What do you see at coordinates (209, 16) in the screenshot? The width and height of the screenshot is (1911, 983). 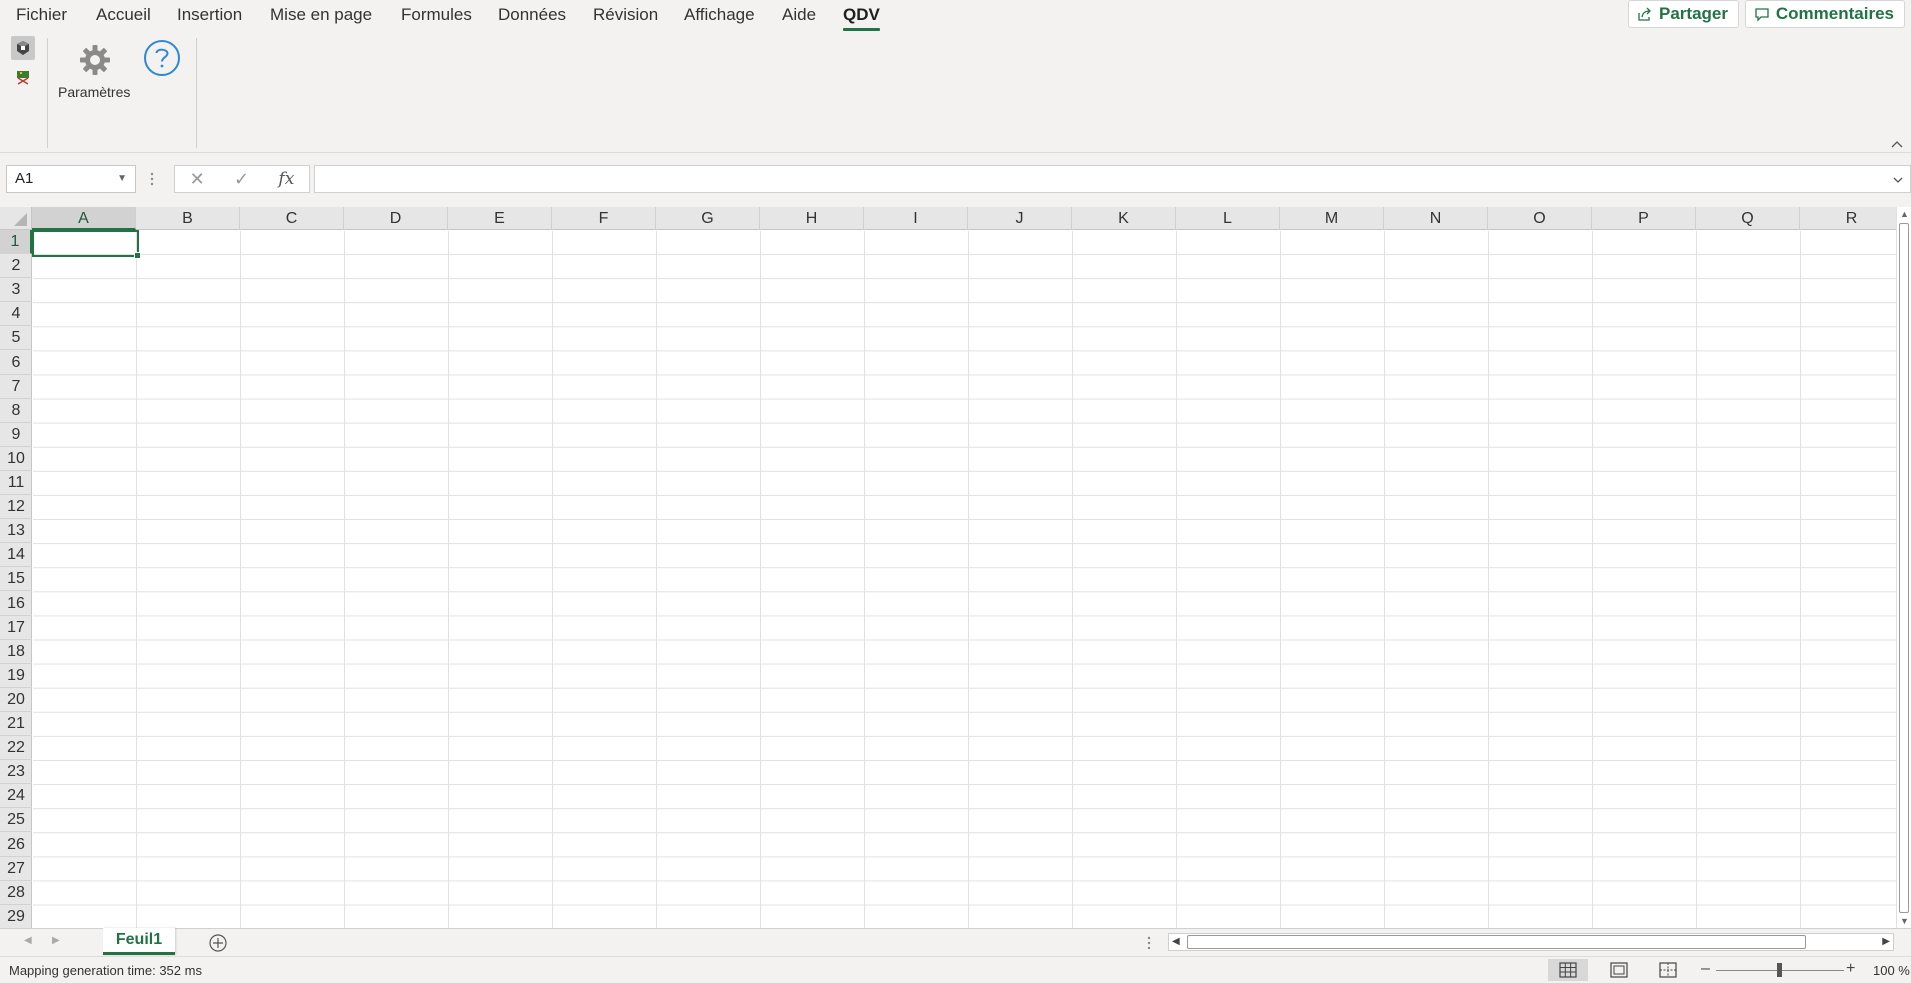 I see `tab-insertion: Insertion` at bounding box center [209, 16].